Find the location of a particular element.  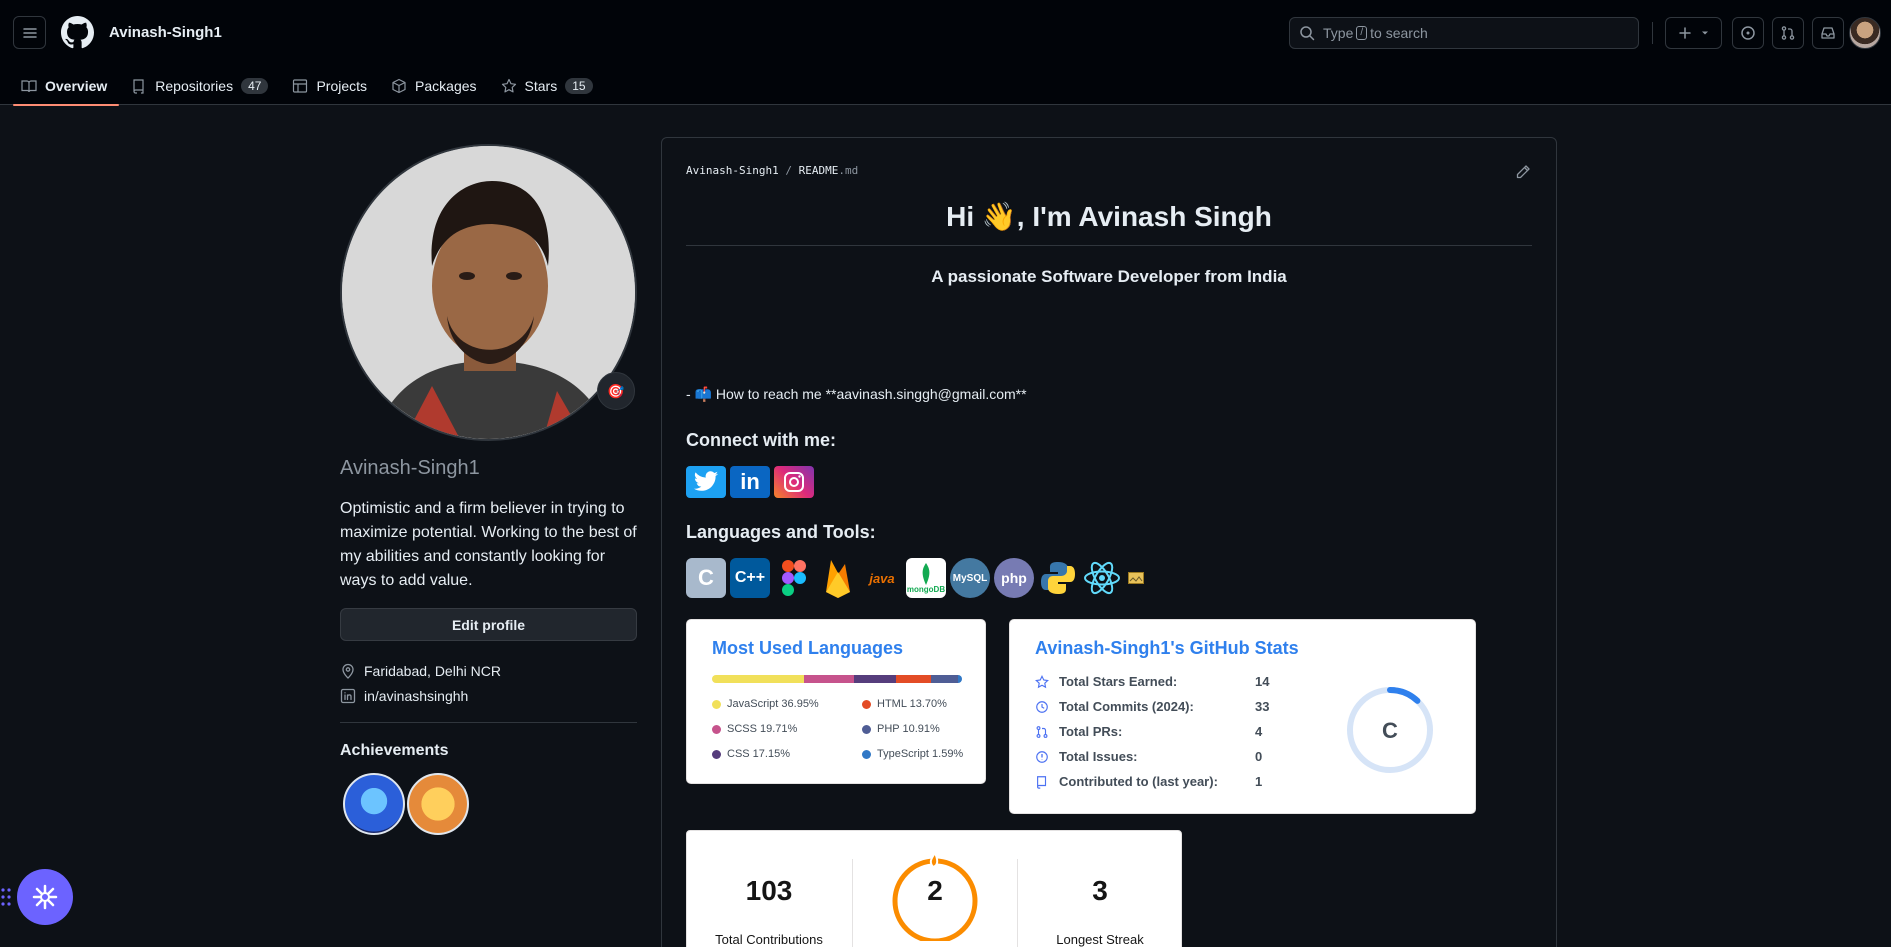

profile-location: Faridabad, Delhi NCR is located at coordinates (420, 671).